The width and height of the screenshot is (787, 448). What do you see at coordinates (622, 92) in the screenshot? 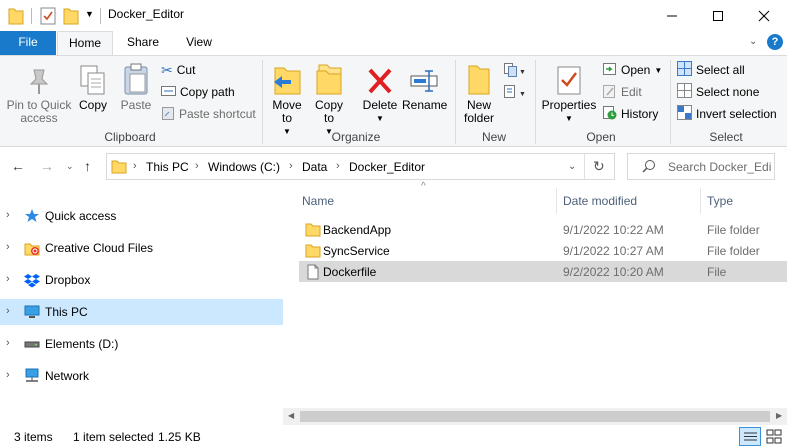
I see `edit-button: Edit` at bounding box center [622, 92].